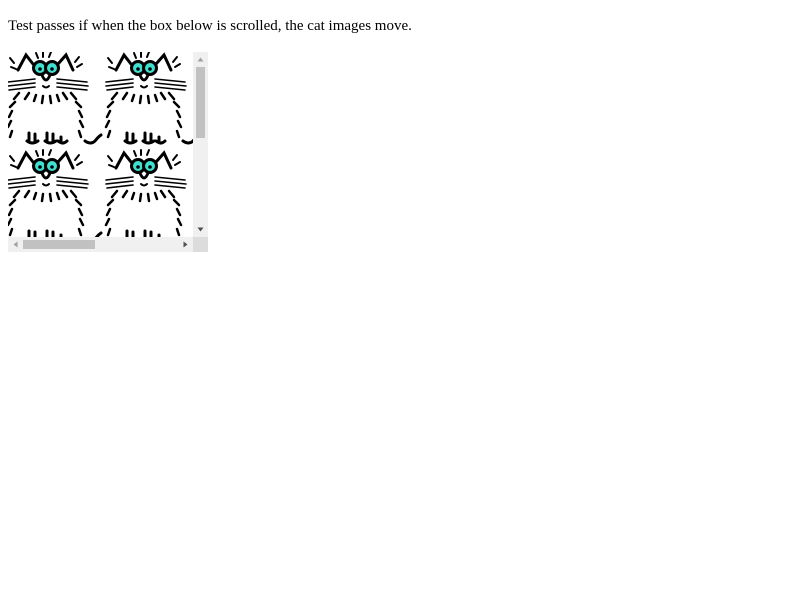 This screenshot has width=800, height=600. What do you see at coordinates (59, 244) in the screenshot?
I see `horizontal-scroll-thumb` at bounding box center [59, 244].